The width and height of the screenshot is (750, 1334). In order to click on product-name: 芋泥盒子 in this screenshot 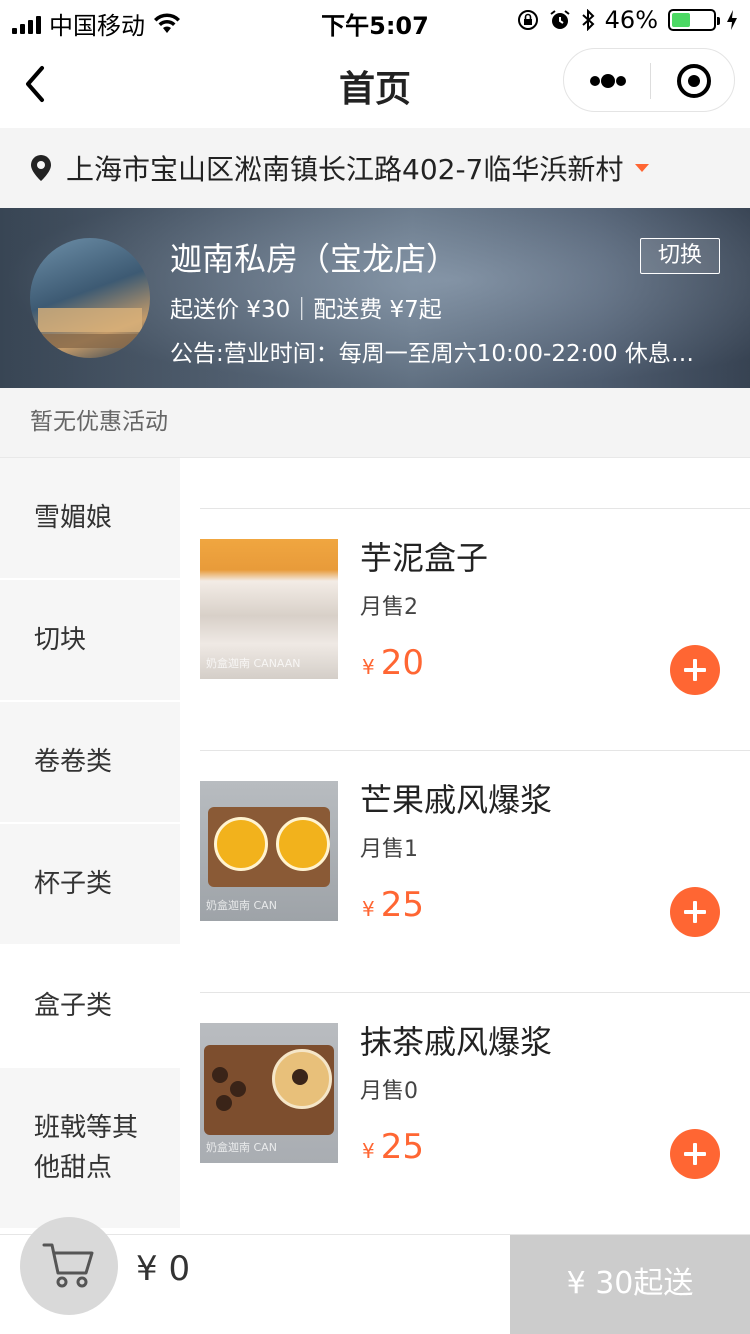, I will do `click(424, 558)`.